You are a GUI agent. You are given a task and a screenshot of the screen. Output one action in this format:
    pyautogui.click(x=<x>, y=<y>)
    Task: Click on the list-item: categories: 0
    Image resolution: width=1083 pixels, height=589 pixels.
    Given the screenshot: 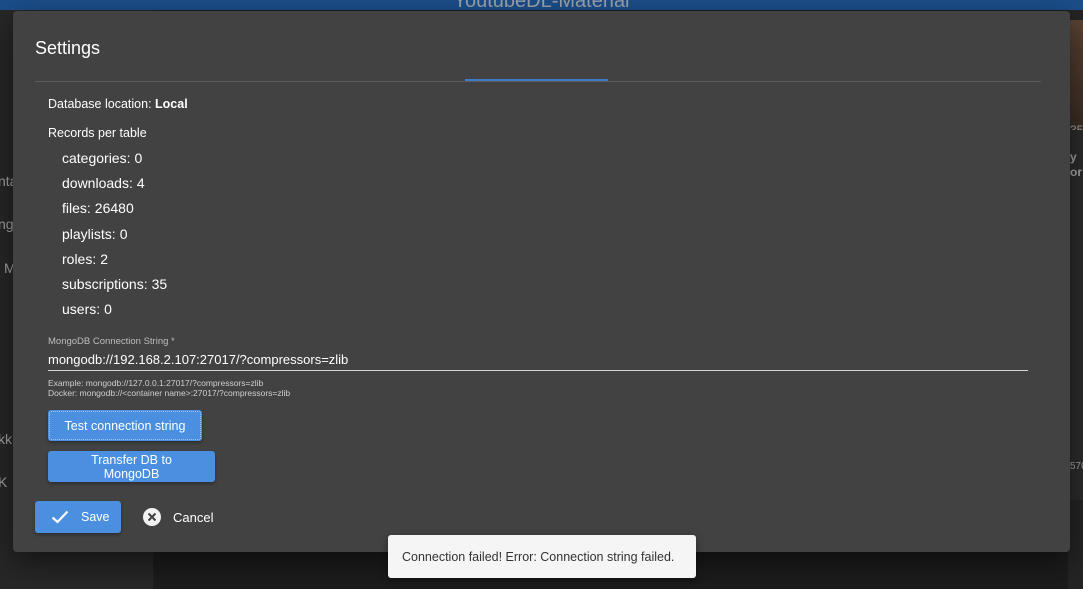 What is the action you would take?
    pyautogui.click(x=114, y=162)
    